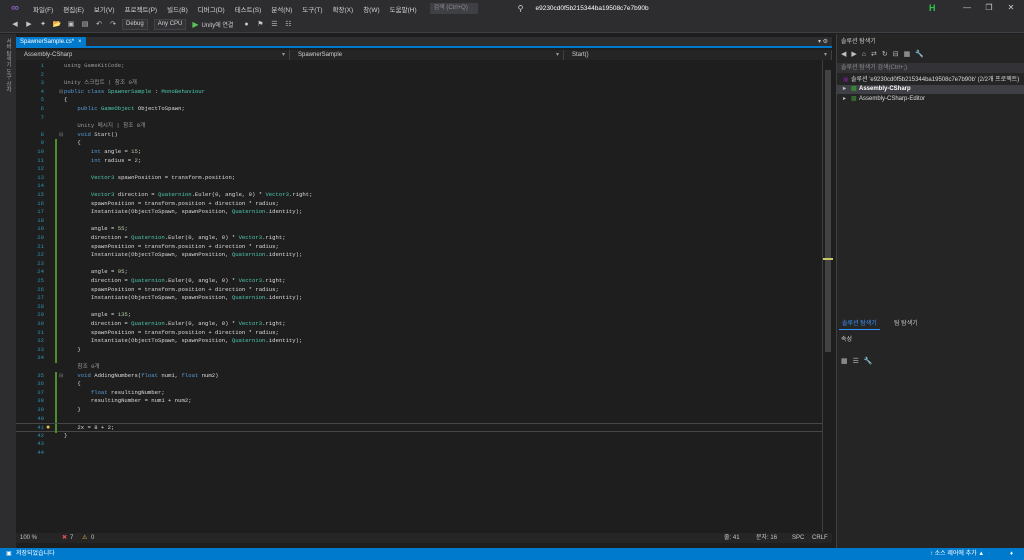 This screenshot has width=1024, height=560. What do you see at coordinates (419, 367) in the screenshot?
I see `code-line: 참조 0개` at bounding box center [419, 367].